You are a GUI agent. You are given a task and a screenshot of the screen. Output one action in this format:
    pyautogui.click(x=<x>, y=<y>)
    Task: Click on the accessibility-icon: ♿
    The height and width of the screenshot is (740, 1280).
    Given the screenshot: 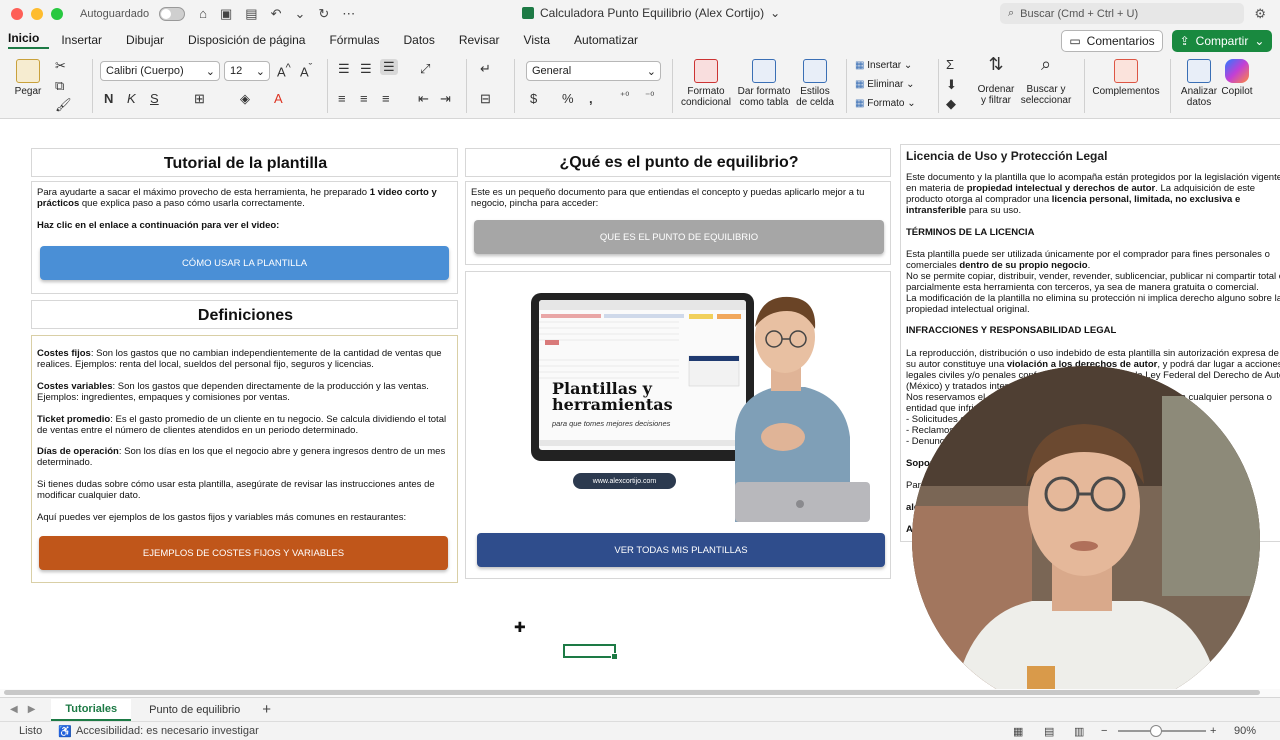 What is the action you would take?
    pyautogui.click(x=65, y=731)
    